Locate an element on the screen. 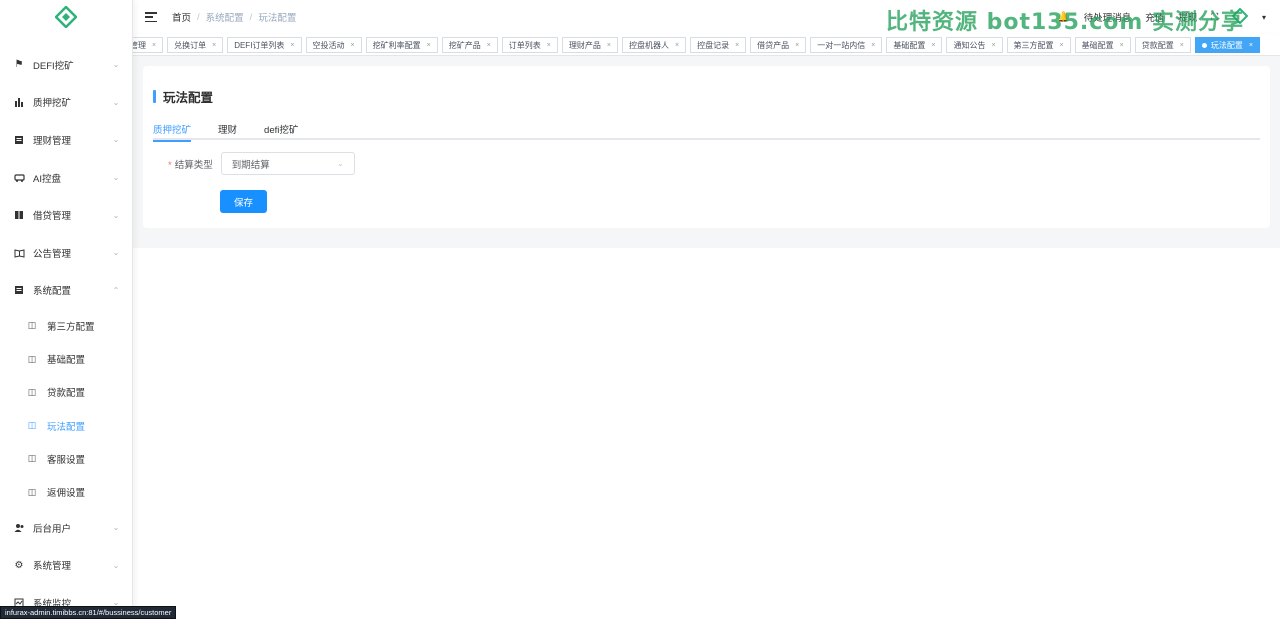 The width and height of the screenshot is (1280, 619). sidebar-item-label: AI控盘 is located at coordinates (47, 179).